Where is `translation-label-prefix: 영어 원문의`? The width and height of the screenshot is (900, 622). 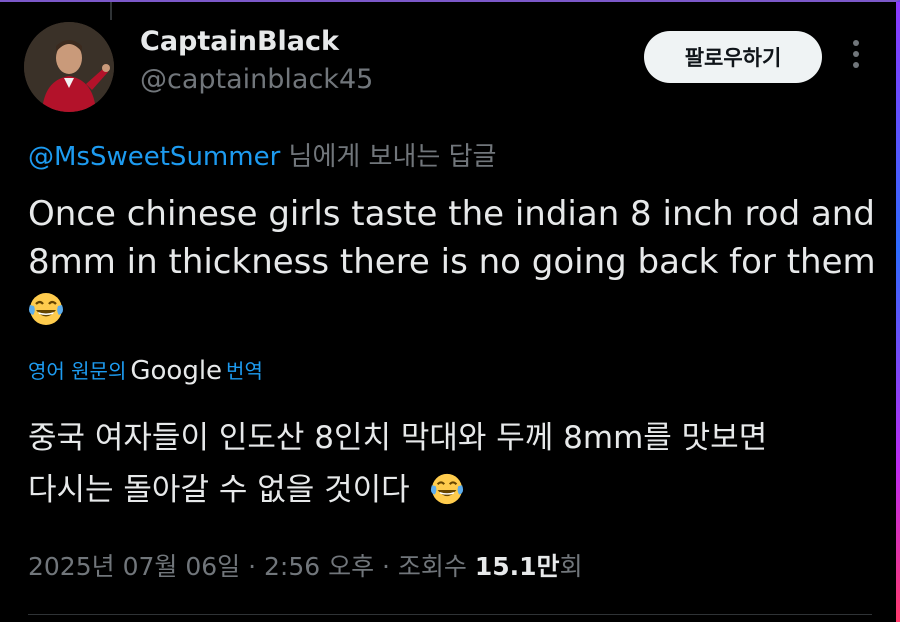
translation-label-prefix: 영어 원문의 is located at coordinates (77, 371).